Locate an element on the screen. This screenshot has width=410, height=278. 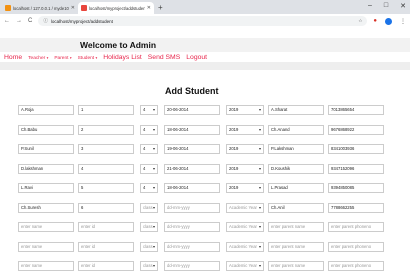
back-icon: ← is located at coordinates (7, 21).